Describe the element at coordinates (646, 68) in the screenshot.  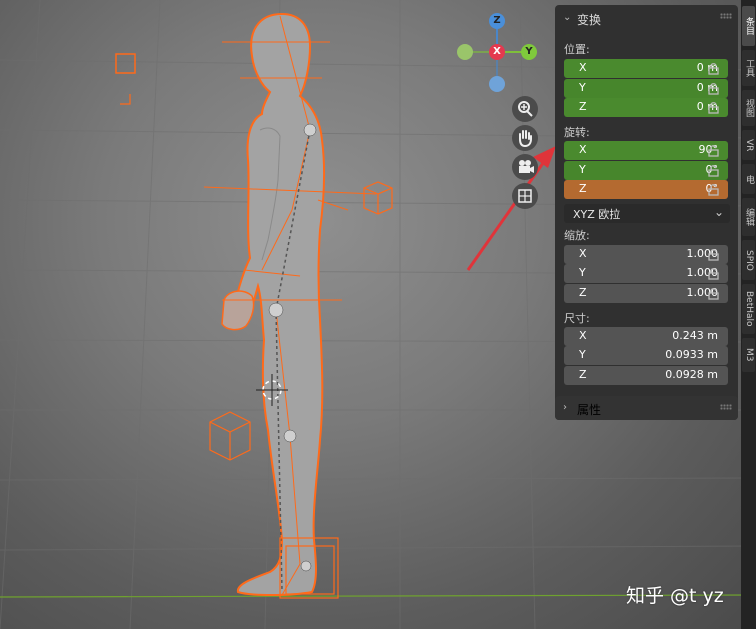
I see `location-x-field: X0 m` at that location.